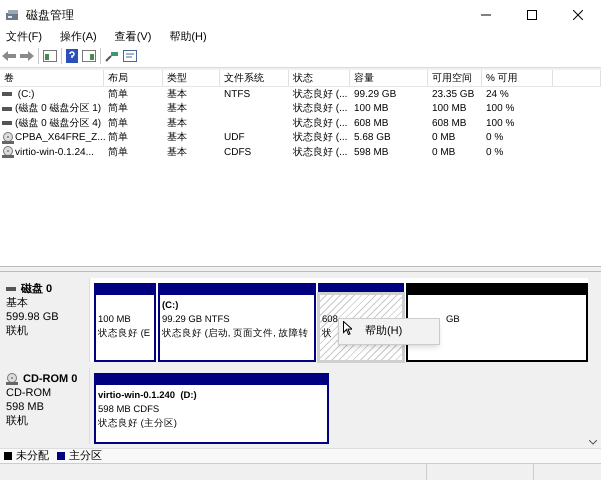 The height and width of the screenshot is (480, 601). I want to click on table-cell-text: (C:), so click(25, 95).